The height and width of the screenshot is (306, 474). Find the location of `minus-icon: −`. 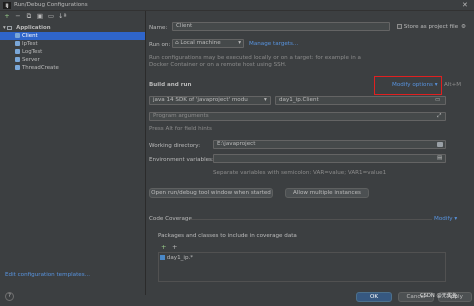

minus-icon: − is located at coordinates (18, 16).